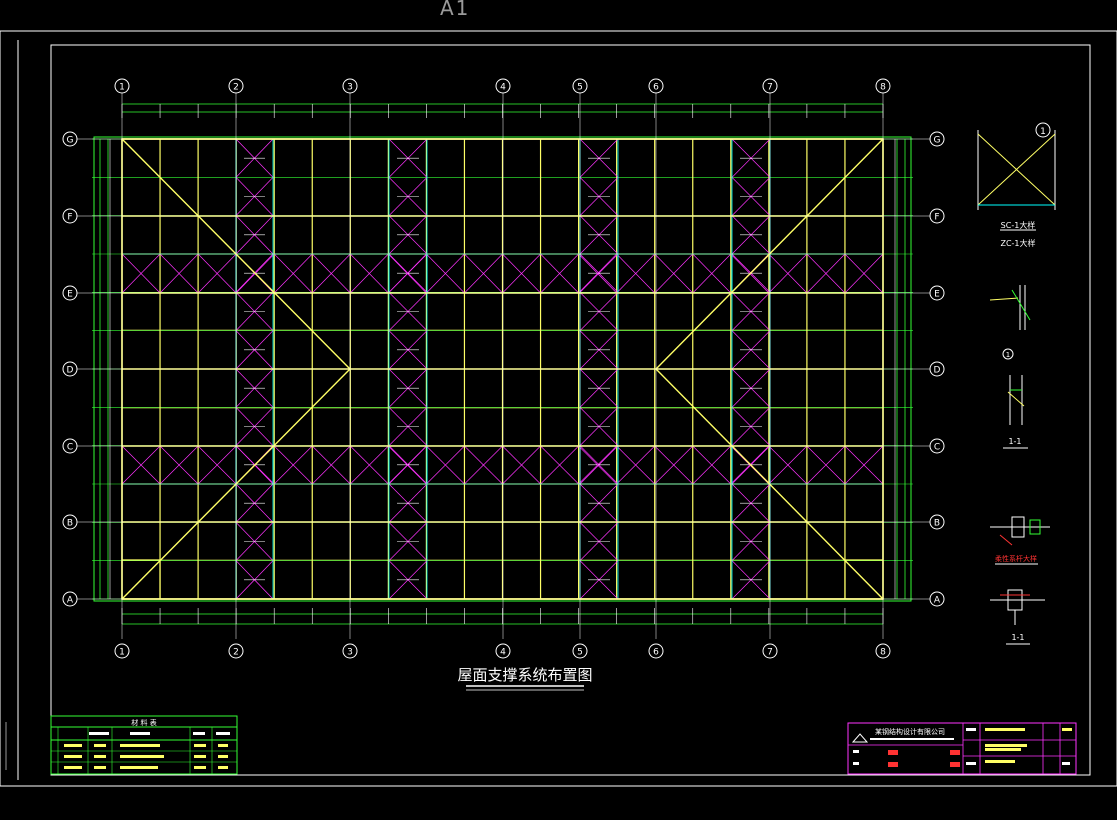 This screenshot has width=1117, height=820. Describe the element at coordinates (1017, 637) in the screenshot. I see `section-label-1-1-b: 1-1` at that location.